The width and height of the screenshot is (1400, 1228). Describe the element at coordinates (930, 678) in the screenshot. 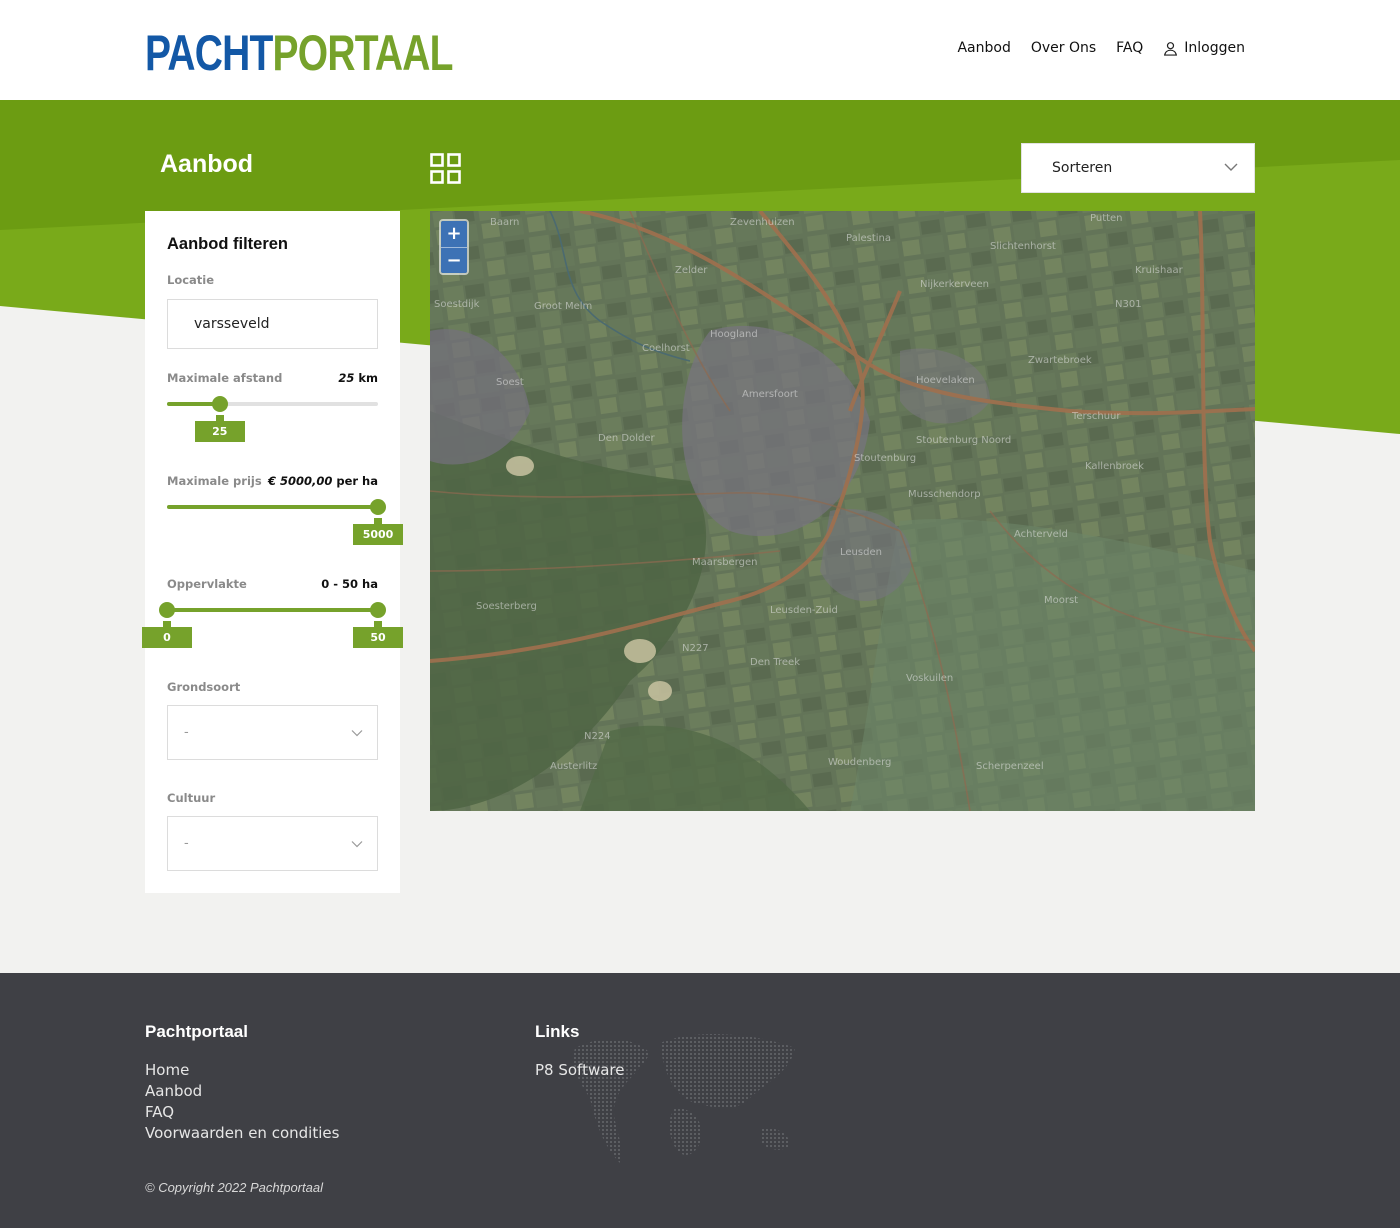

I see `map-label: Voskuilen` at that location.